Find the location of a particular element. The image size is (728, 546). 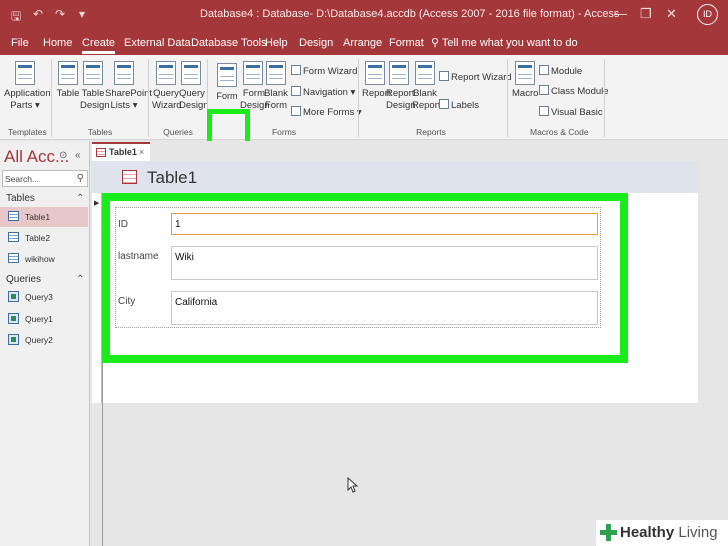

tell-me-label: Tell me what you want to do is located at coordinates (509, 43).